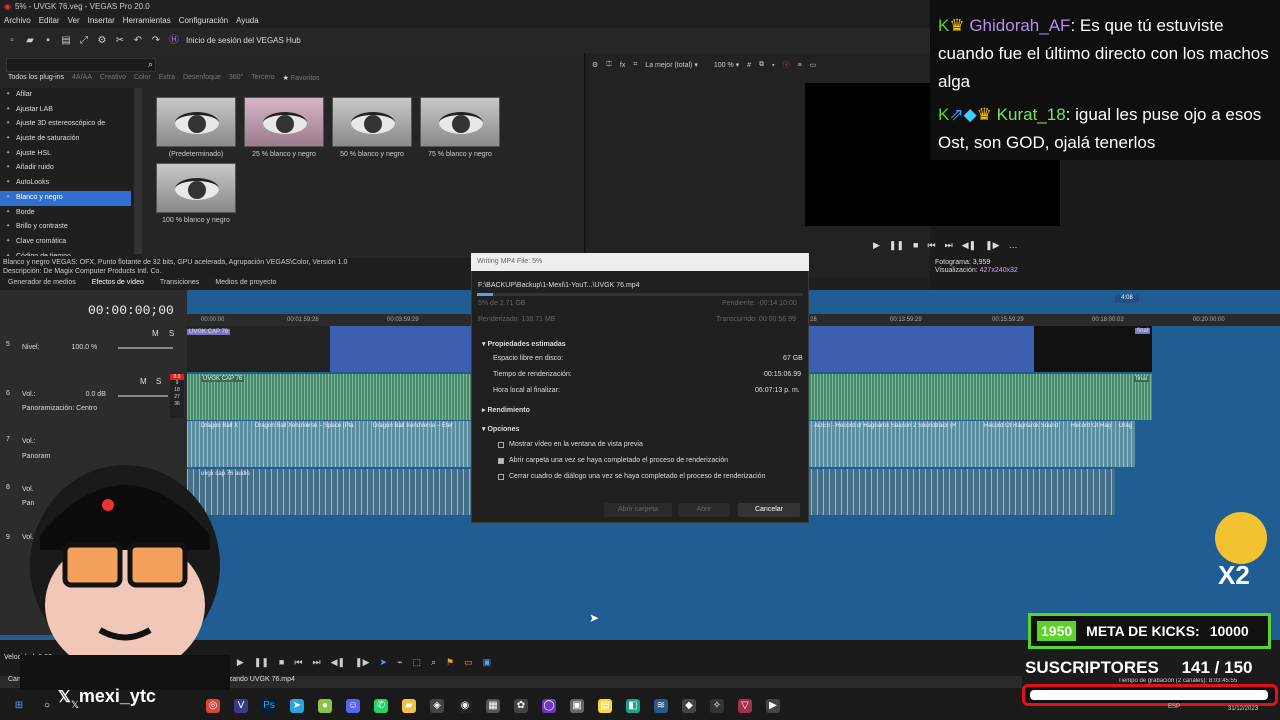 This screenshot has height=720, width=1280. What do you see at coordinates (241, 706) in the screenshot?
I see `vegas-icon: V` at bounding box center [241, 706].